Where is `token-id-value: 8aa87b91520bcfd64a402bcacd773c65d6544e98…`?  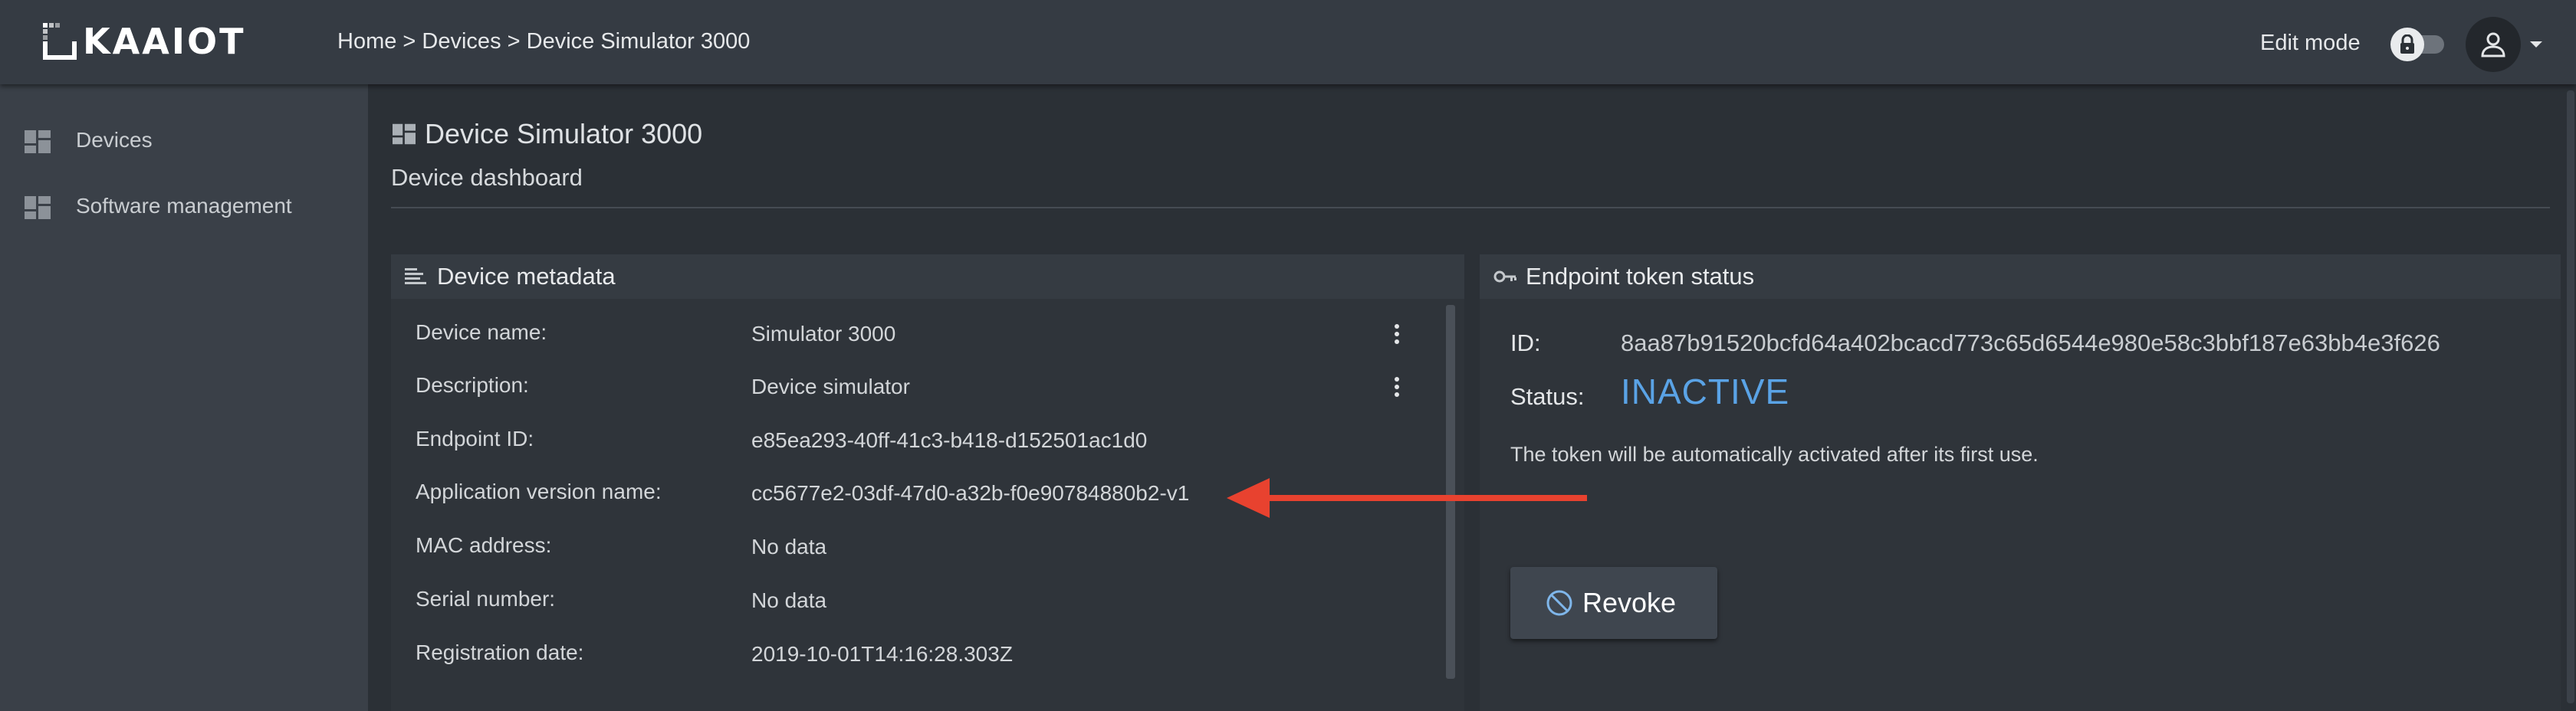 token-id-value: 8aa87b91520bcfd64a402bcacd773c65d6544e98… is located at coordinates (2031, 342).